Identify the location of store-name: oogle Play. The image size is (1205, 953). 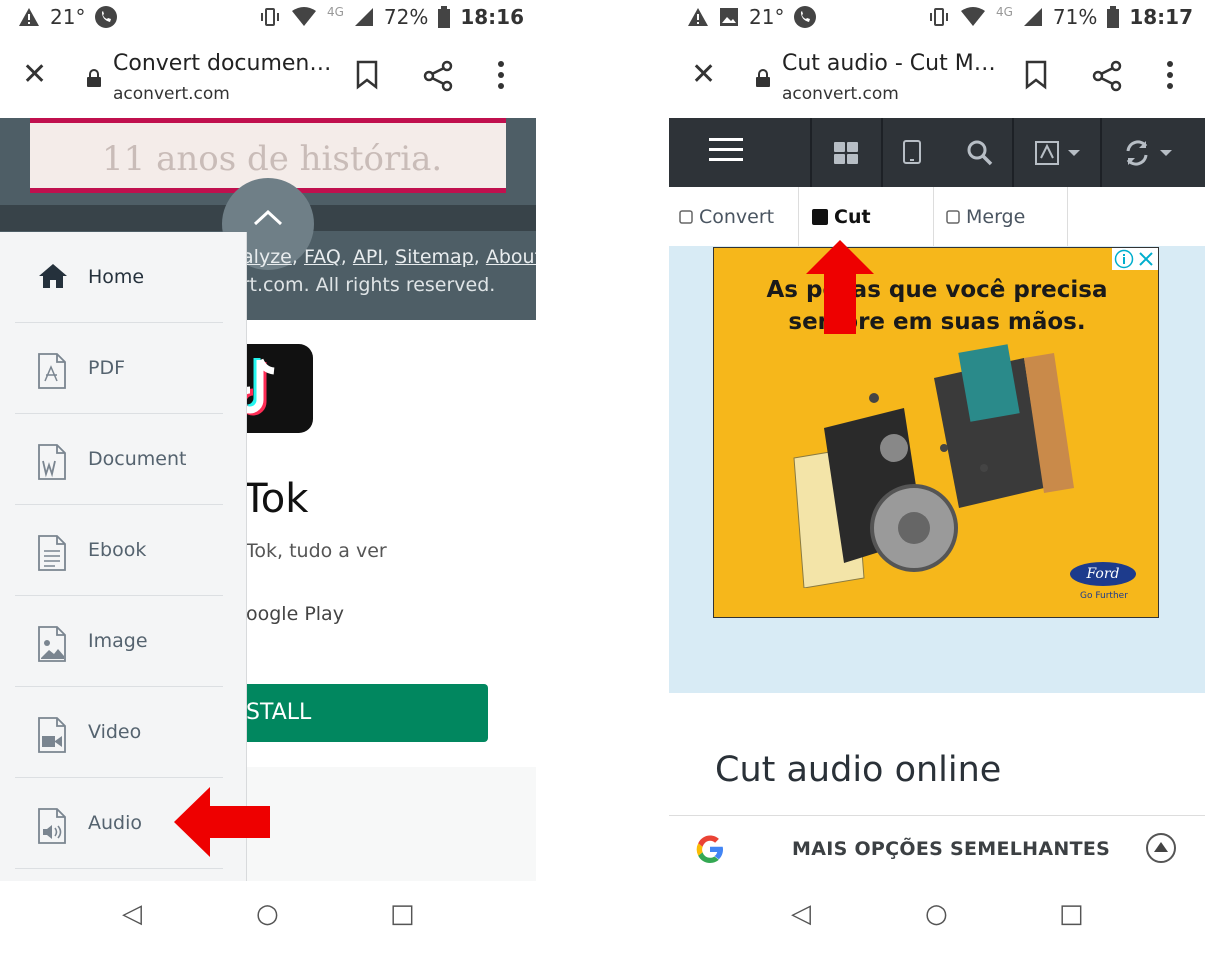
(295, 614).